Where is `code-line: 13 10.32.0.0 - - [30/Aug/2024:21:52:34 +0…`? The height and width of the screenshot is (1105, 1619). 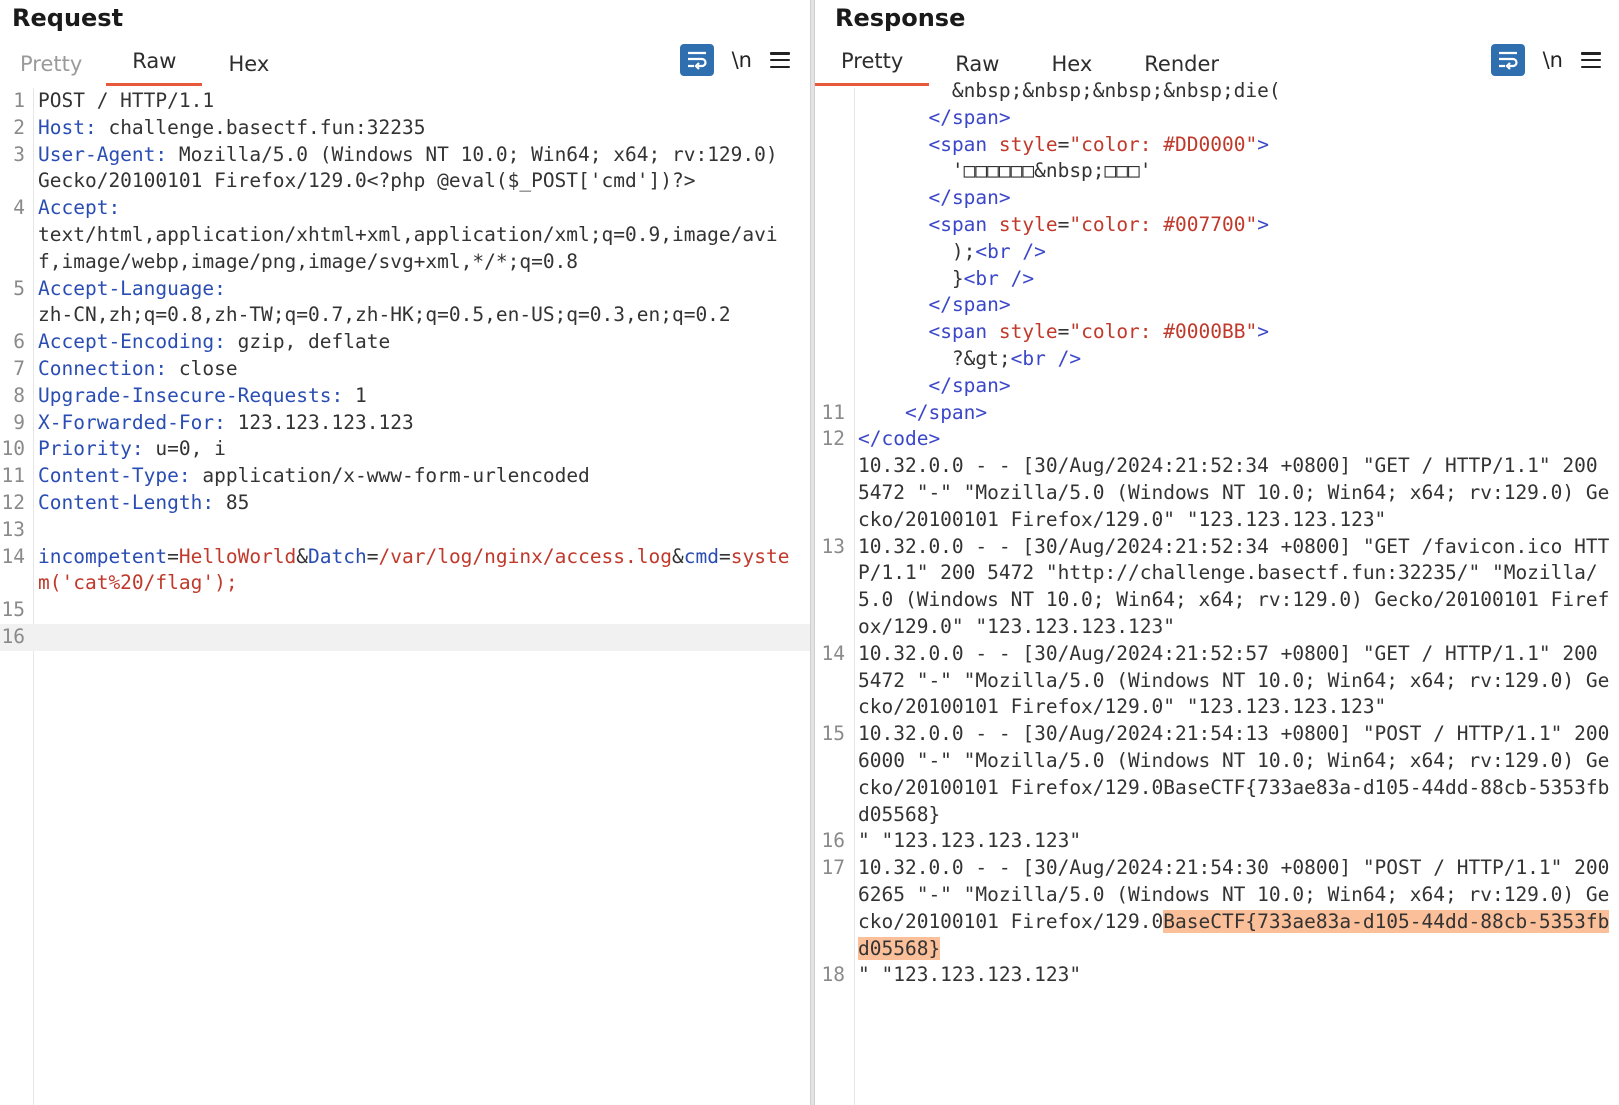 code-line: 13 10.32.0.0 - - [30/Aug/2024:21:52:34 +0… is located at coordinates (1217, 587).